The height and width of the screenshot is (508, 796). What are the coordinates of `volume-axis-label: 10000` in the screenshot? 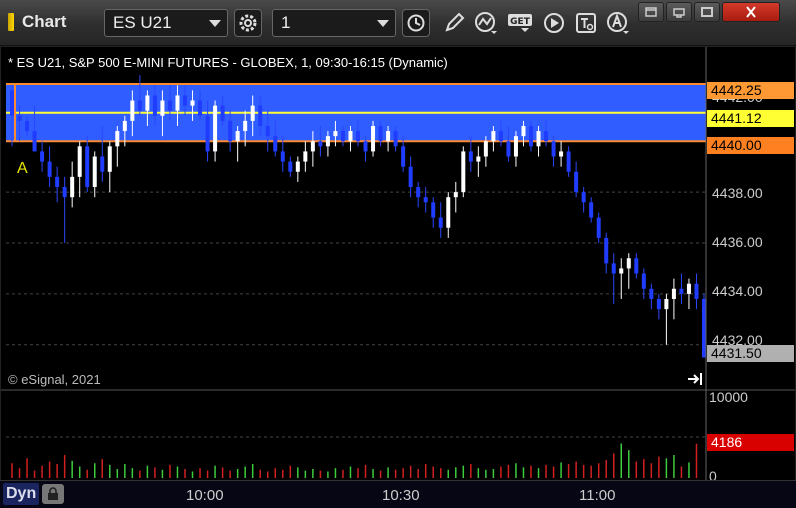 It's located at (728, 397).